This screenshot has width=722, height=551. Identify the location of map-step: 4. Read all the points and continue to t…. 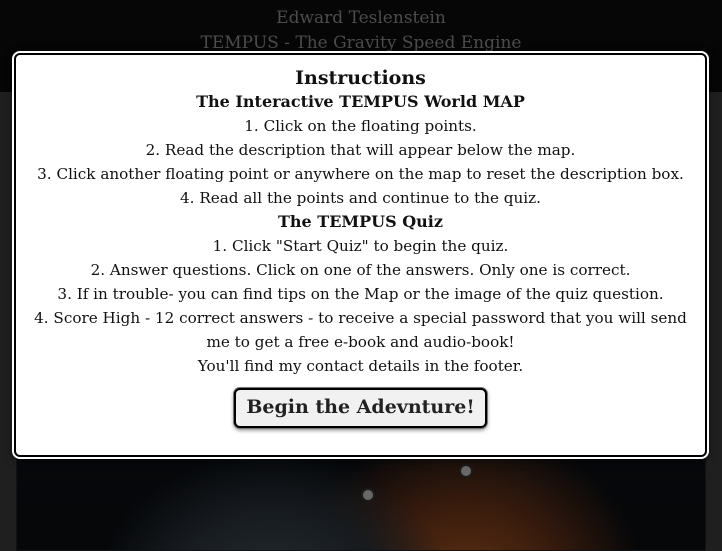
(360, 198).